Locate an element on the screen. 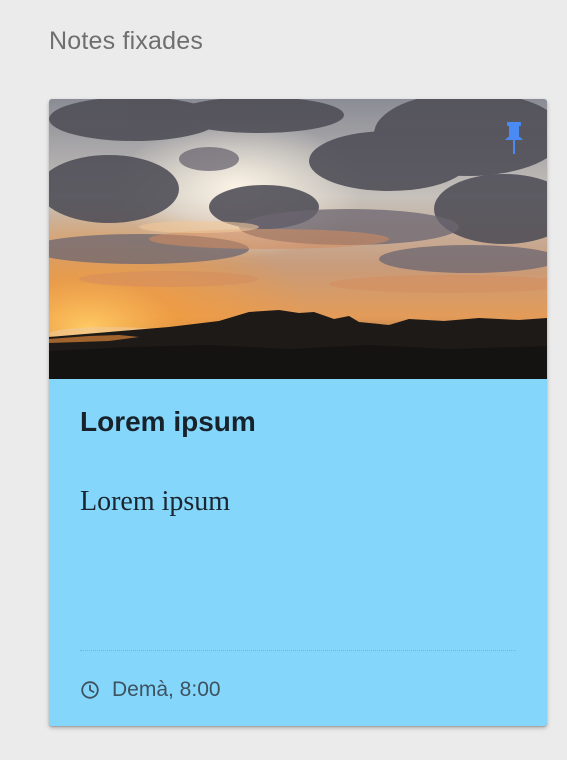  pin-icon is located at coordinates (514, 138).